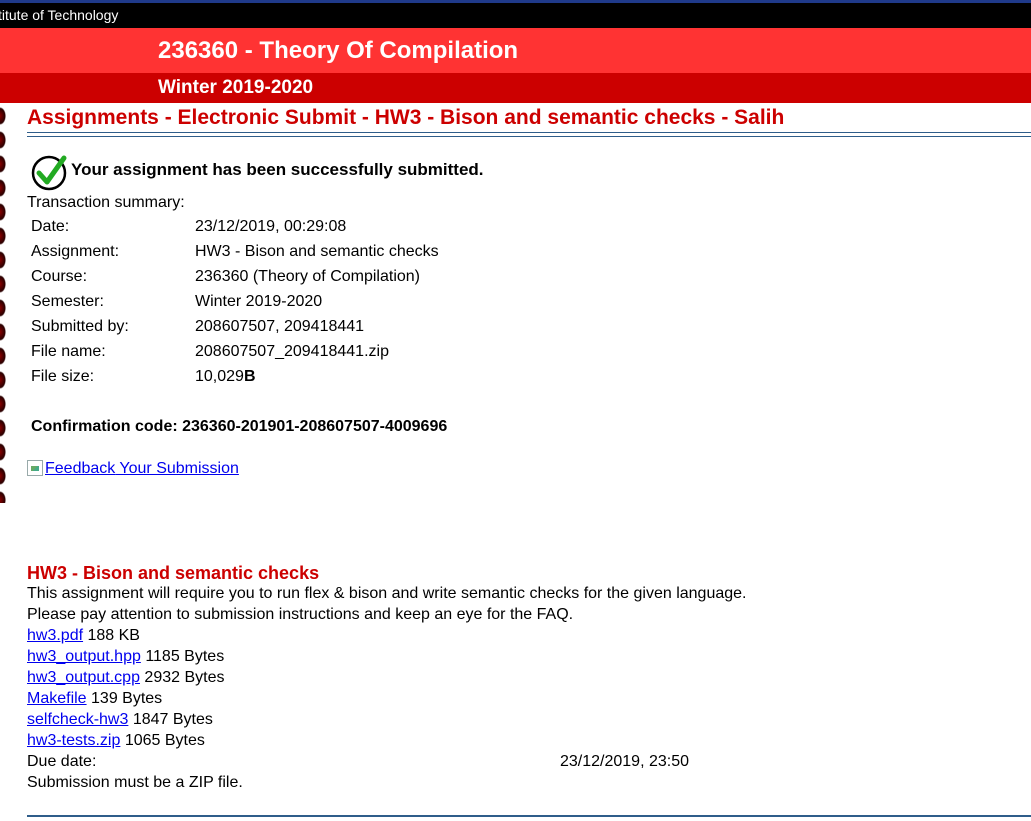 The width and height of the screenshot is (1031, 821). I want to click on file-size: 1185 Bytes, so click(182, 656).